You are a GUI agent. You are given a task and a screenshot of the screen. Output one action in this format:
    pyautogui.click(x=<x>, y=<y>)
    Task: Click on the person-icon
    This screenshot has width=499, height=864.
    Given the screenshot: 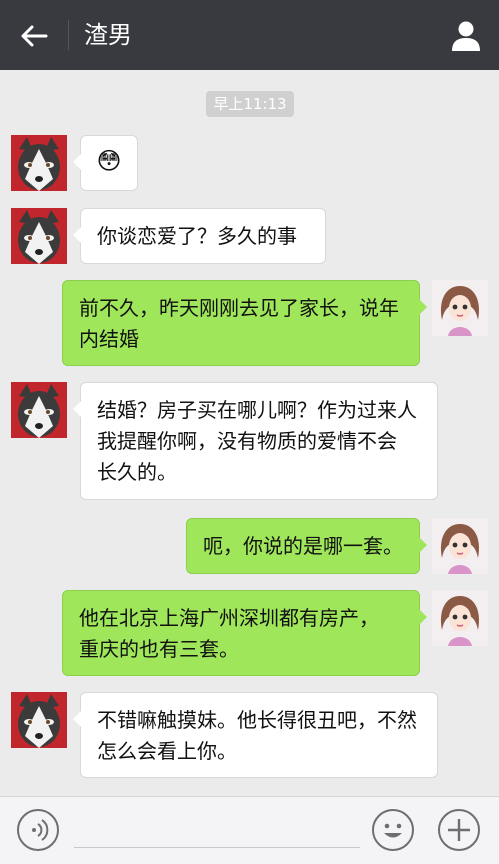 What is the action you would take?
    pyautogui.click(x=466, y=36)
    